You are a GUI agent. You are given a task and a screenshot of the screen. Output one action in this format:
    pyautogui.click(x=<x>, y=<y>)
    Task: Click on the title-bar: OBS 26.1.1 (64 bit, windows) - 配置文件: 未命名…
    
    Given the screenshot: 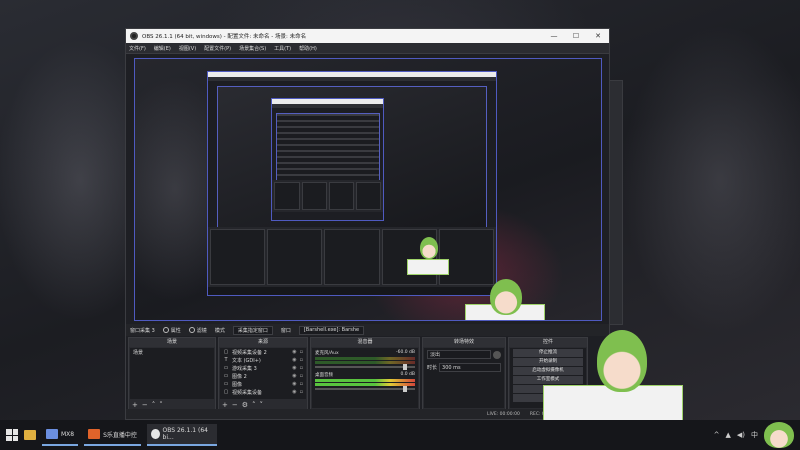 What is the action you would take?
    pyautogui.click(x=367, y=36)
    